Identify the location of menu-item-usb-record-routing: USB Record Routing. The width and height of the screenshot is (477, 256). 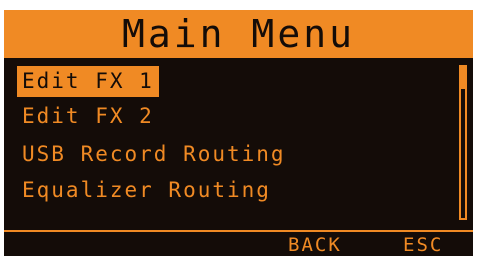
(154, 154).